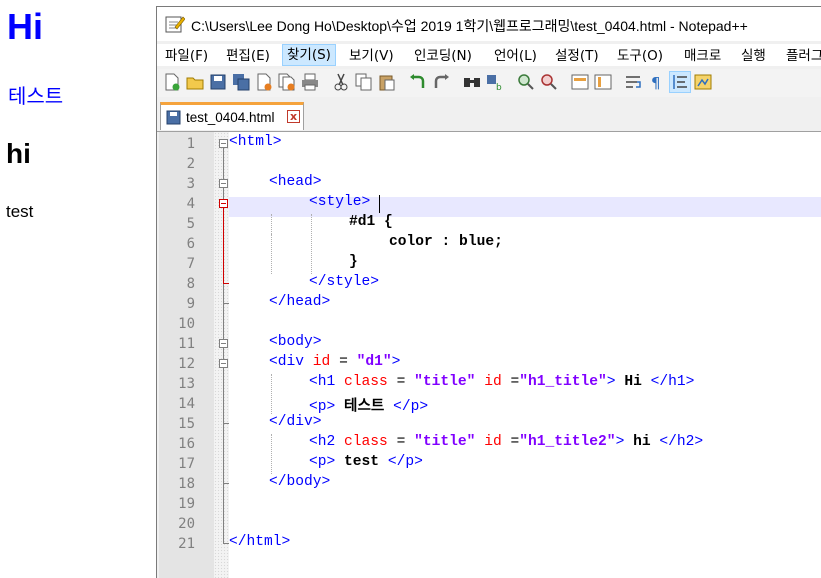 This screenshot has height=578, width=821. I want to click on menu-plugins: 플러그인, so click(801, 55).